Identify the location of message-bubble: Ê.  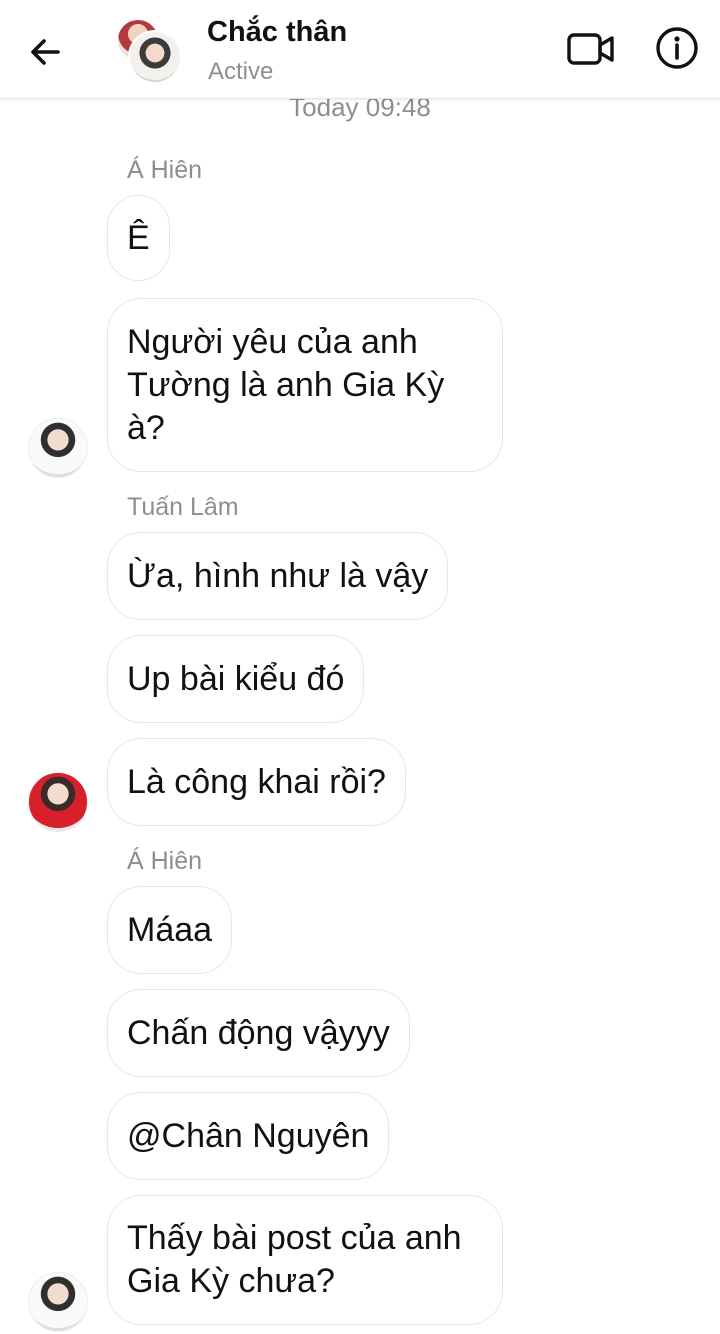
(138, 238).